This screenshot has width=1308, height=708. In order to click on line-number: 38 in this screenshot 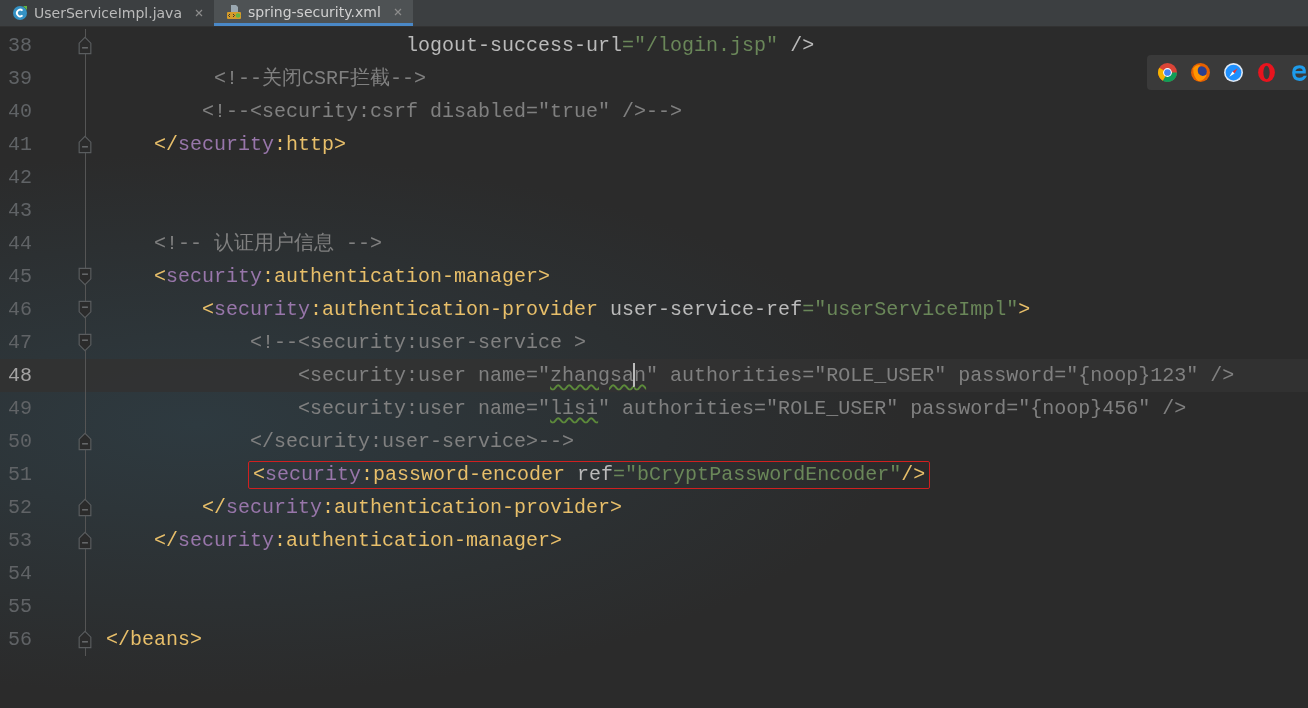, I will do `click(20, 45)`.